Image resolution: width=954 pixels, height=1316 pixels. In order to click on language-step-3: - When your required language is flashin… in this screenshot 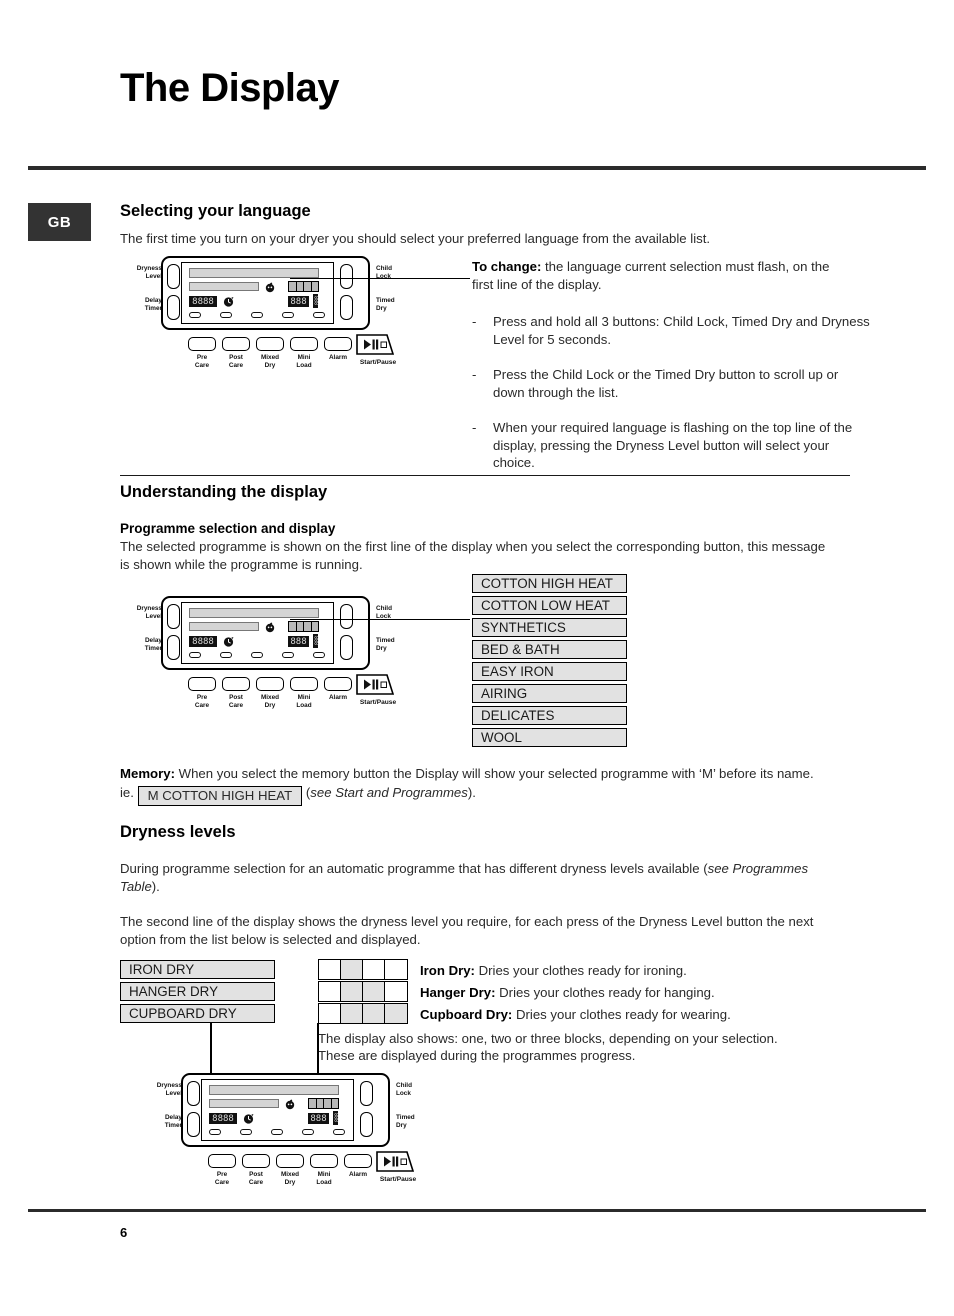, I will do `click(671, 445)`.